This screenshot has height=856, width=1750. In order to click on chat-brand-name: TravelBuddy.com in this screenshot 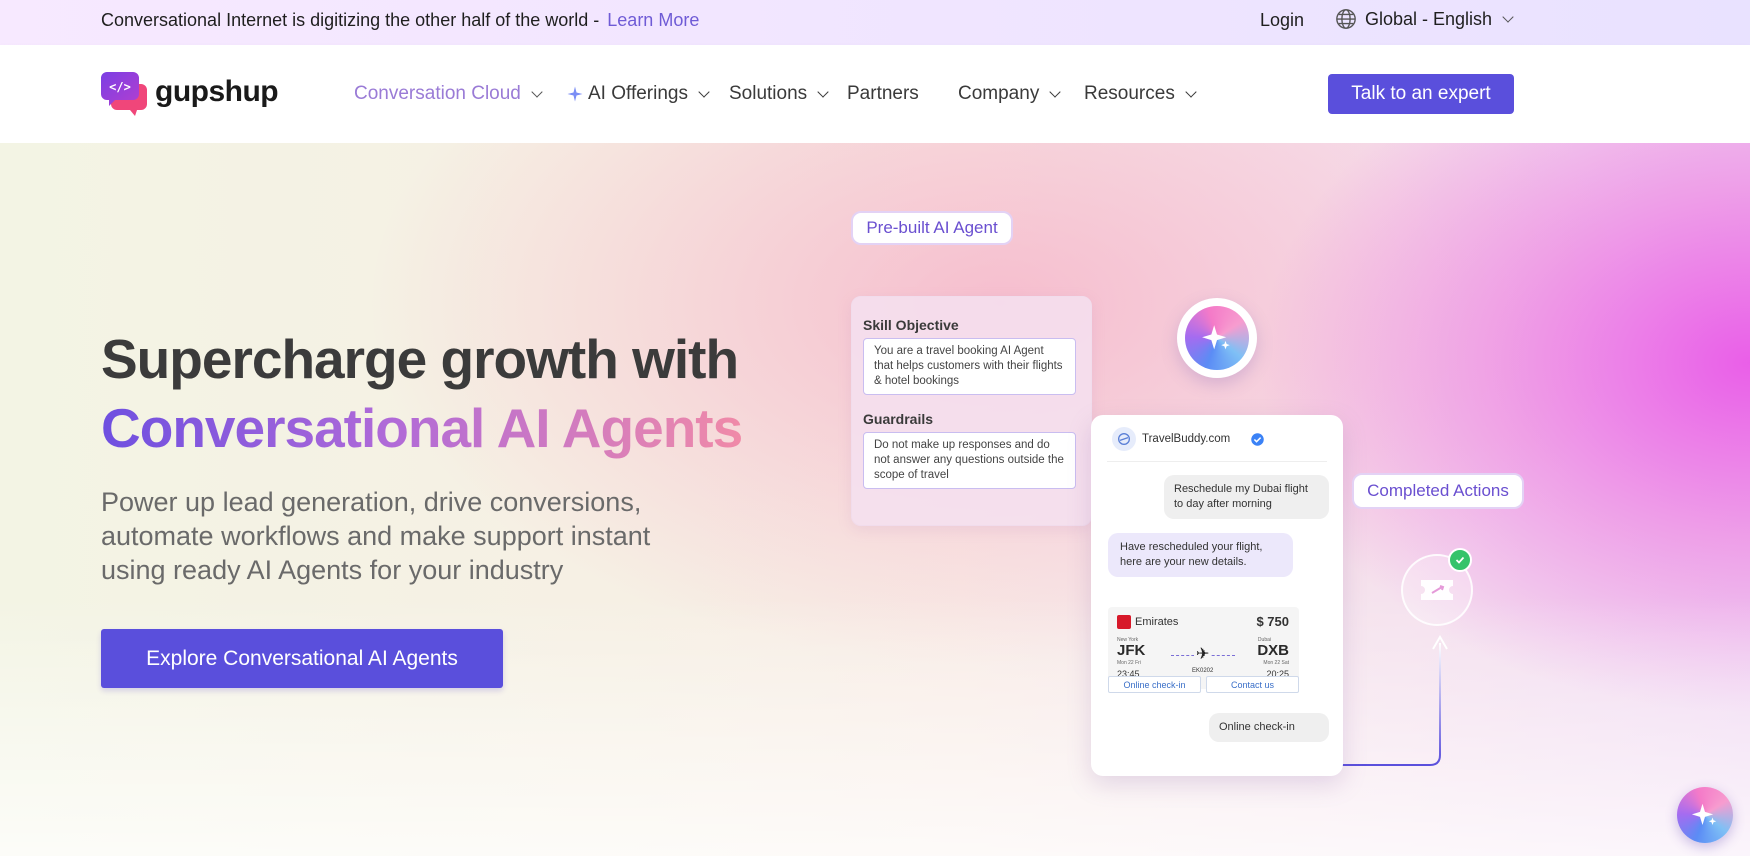, I will do `click(1186, 439)`.